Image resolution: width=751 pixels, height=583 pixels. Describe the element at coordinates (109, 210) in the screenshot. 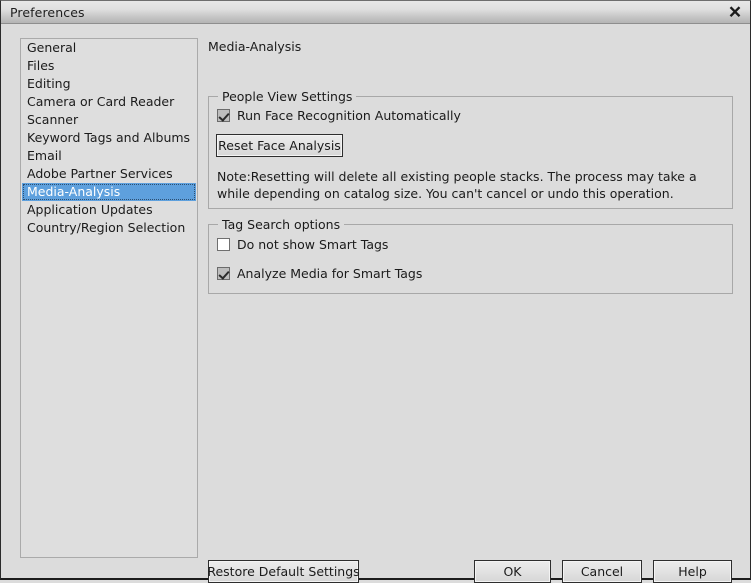

I see `sidebar-item-application-updates: Application Updates` at that location.